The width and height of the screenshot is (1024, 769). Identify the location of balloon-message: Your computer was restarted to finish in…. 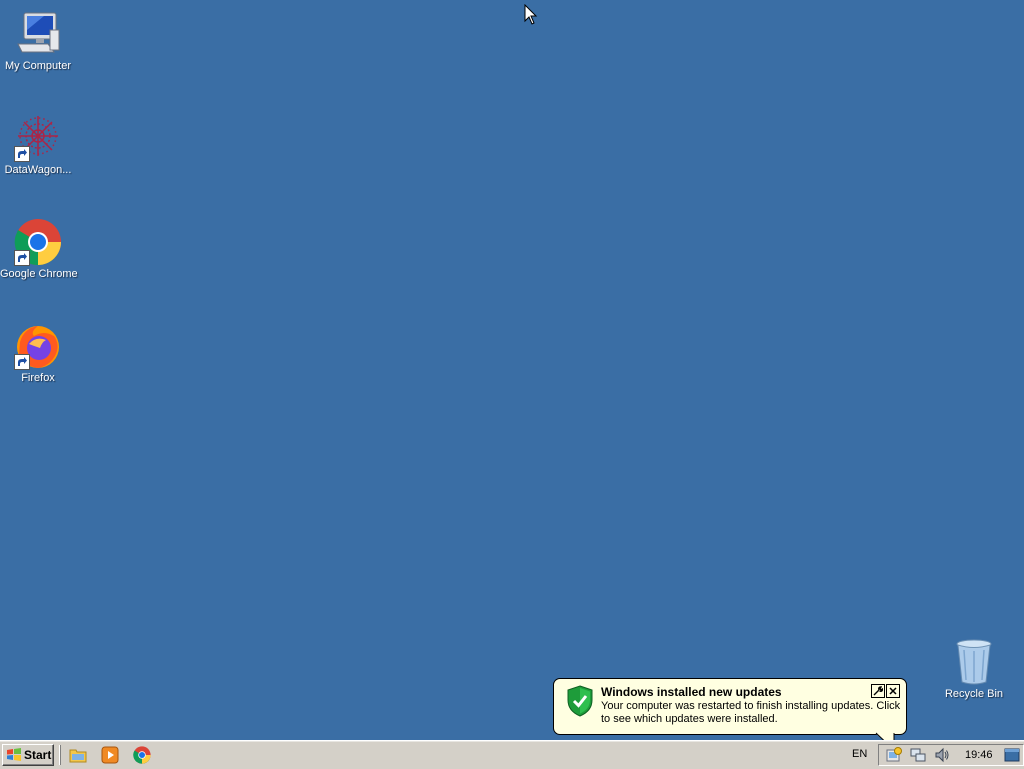
(751, 713).